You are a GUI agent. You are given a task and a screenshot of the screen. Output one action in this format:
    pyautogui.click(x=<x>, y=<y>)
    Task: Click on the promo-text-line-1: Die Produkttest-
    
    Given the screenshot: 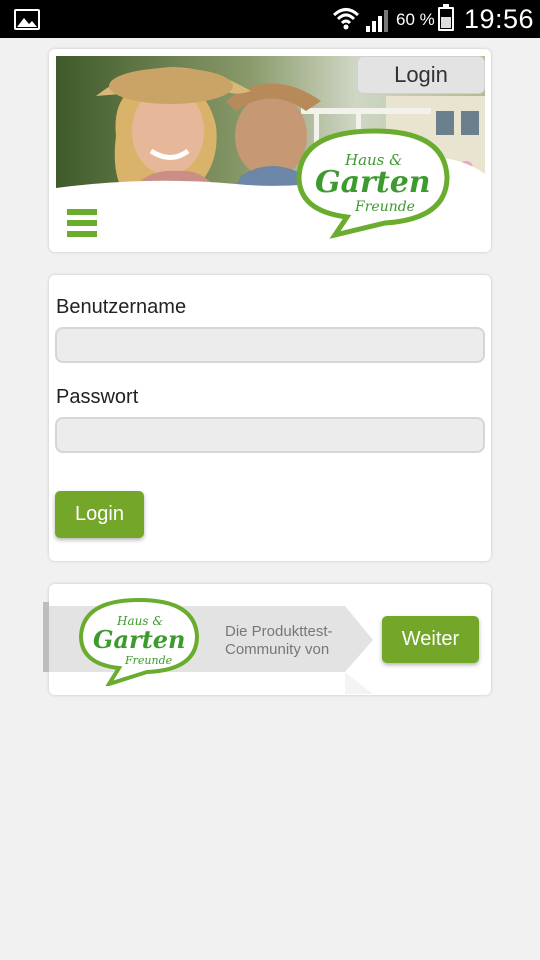 What is the action you would take?
    pyautogui.click(x=279, y=631)
    